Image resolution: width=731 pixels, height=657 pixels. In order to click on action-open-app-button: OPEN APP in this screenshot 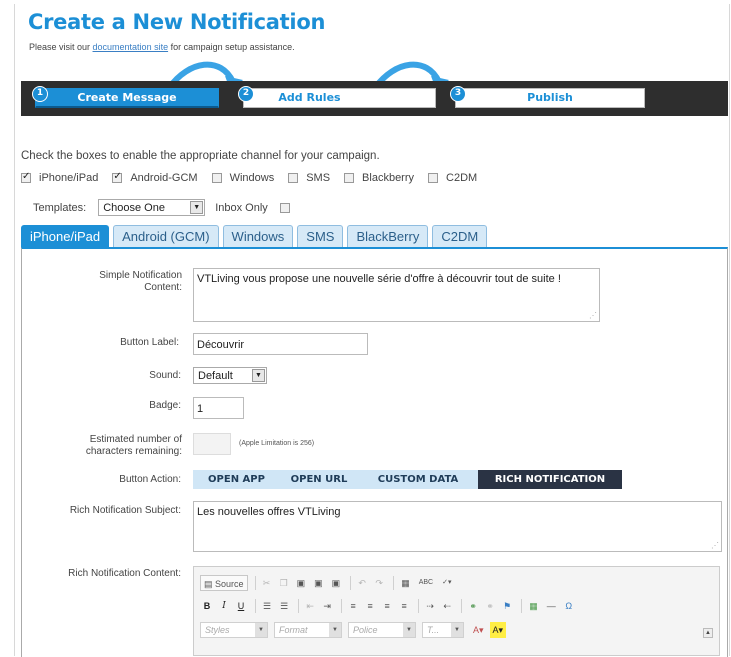, I will do `click(236, 479)`.